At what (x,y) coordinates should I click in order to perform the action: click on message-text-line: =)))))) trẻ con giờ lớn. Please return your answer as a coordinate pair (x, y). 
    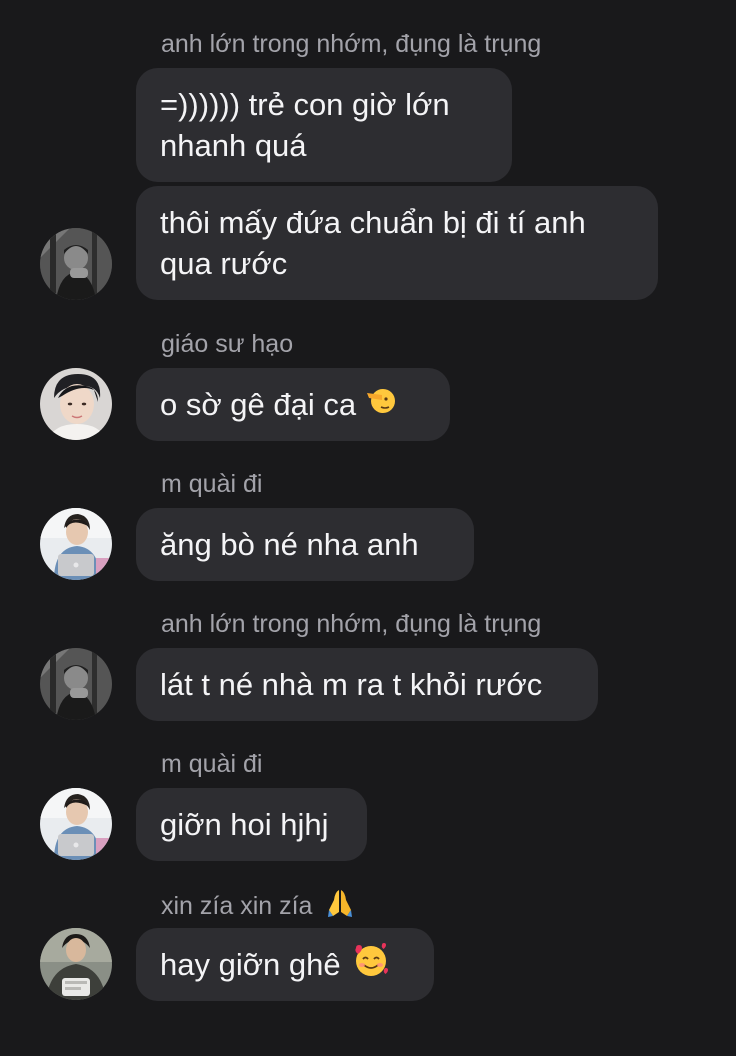
    Looking at the image, I should click on (305, 104).